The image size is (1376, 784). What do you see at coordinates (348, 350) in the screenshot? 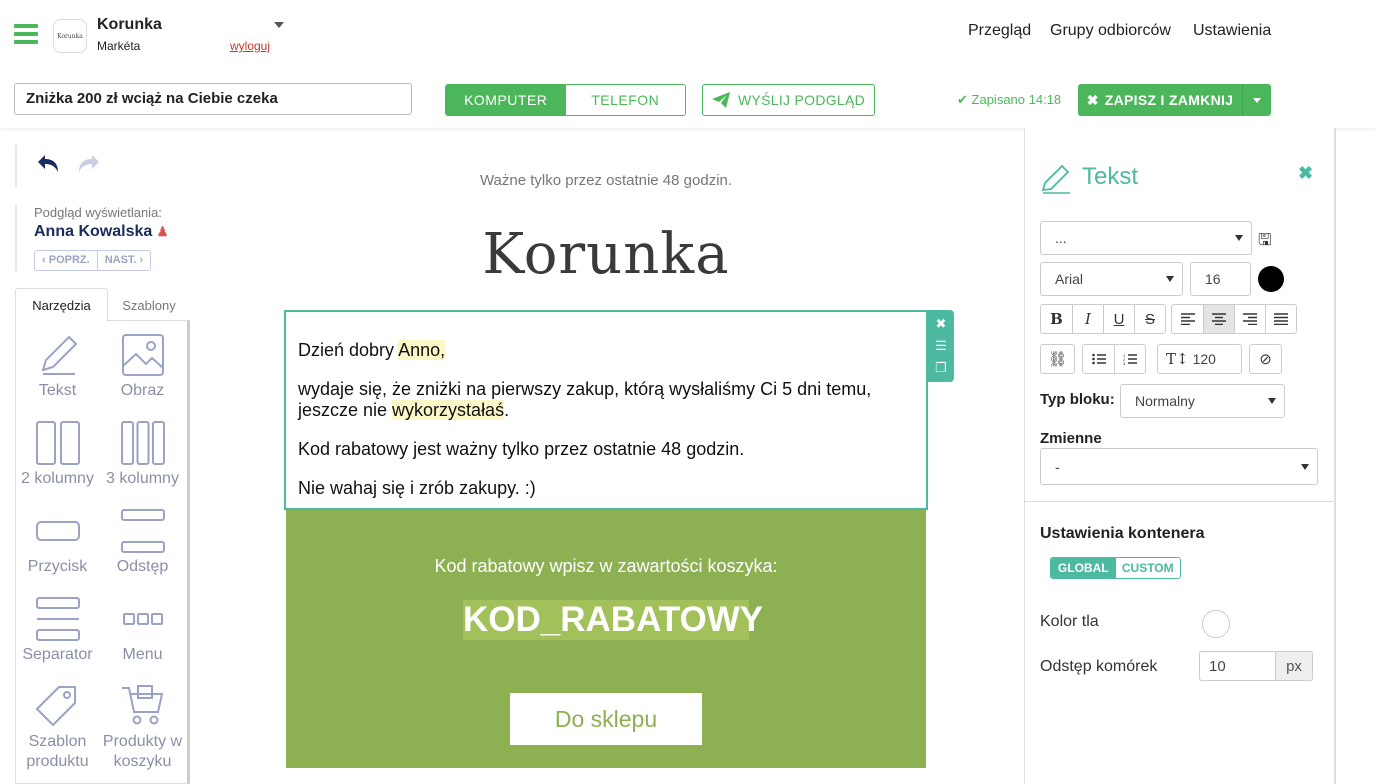
I see `greeting-prefix: Dzień dobry` at bounding box center [348, 350].